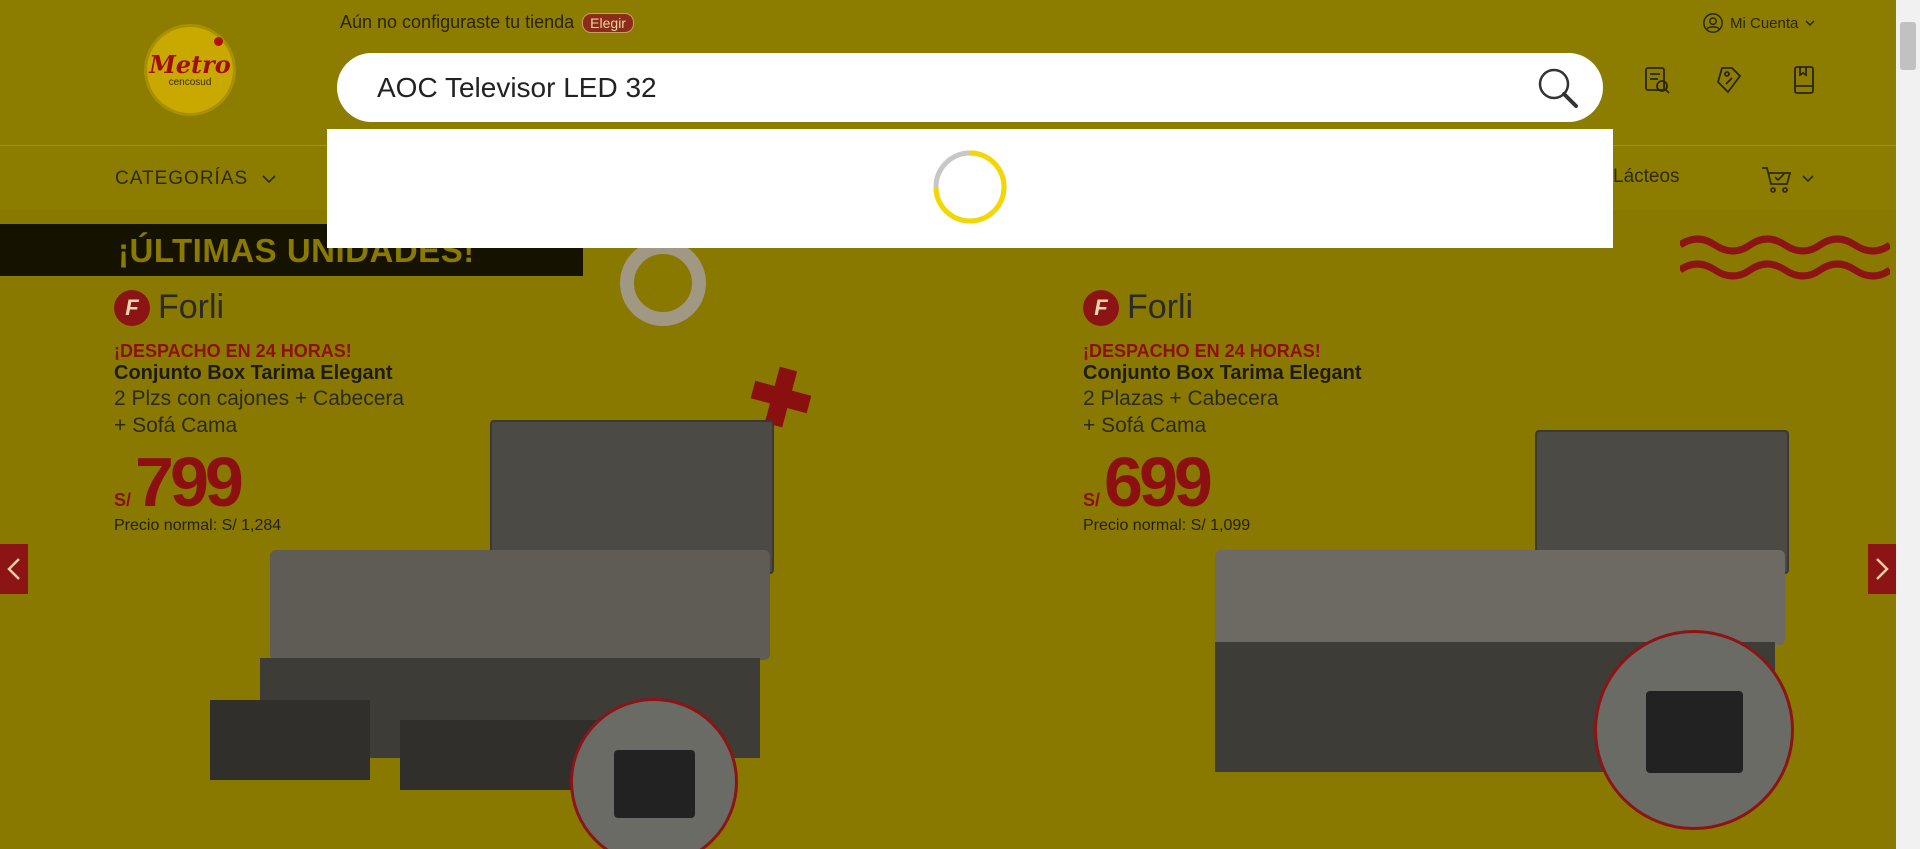 Image resolution: width=1920 pixels, height=849 pixels. I want to click on cart-button, so click(1787, 179).